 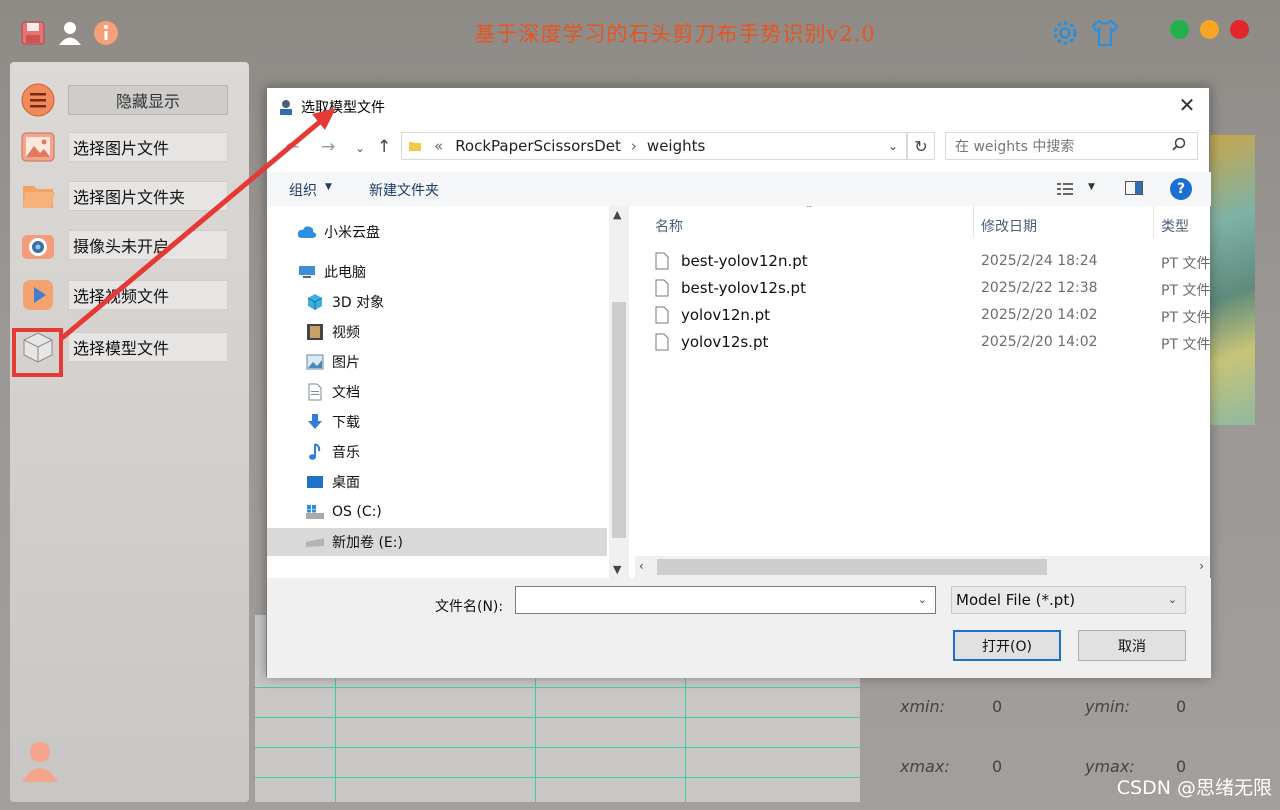 I want to click on tree-item-label: 小米云盘, so click(x=352, y=233).